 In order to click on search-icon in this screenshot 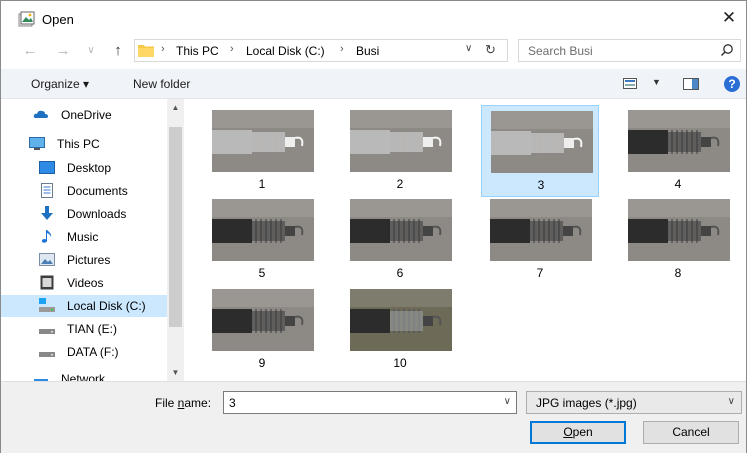, I will do `click(727, 50)`.